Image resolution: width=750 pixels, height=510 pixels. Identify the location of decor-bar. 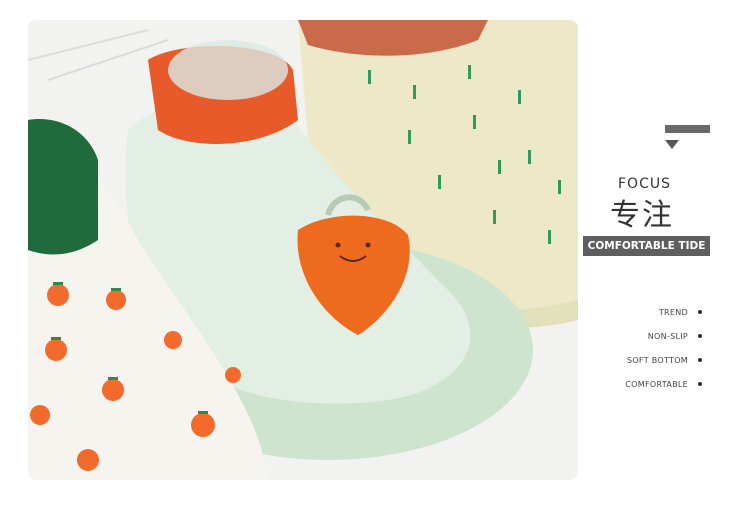
(687, 129).